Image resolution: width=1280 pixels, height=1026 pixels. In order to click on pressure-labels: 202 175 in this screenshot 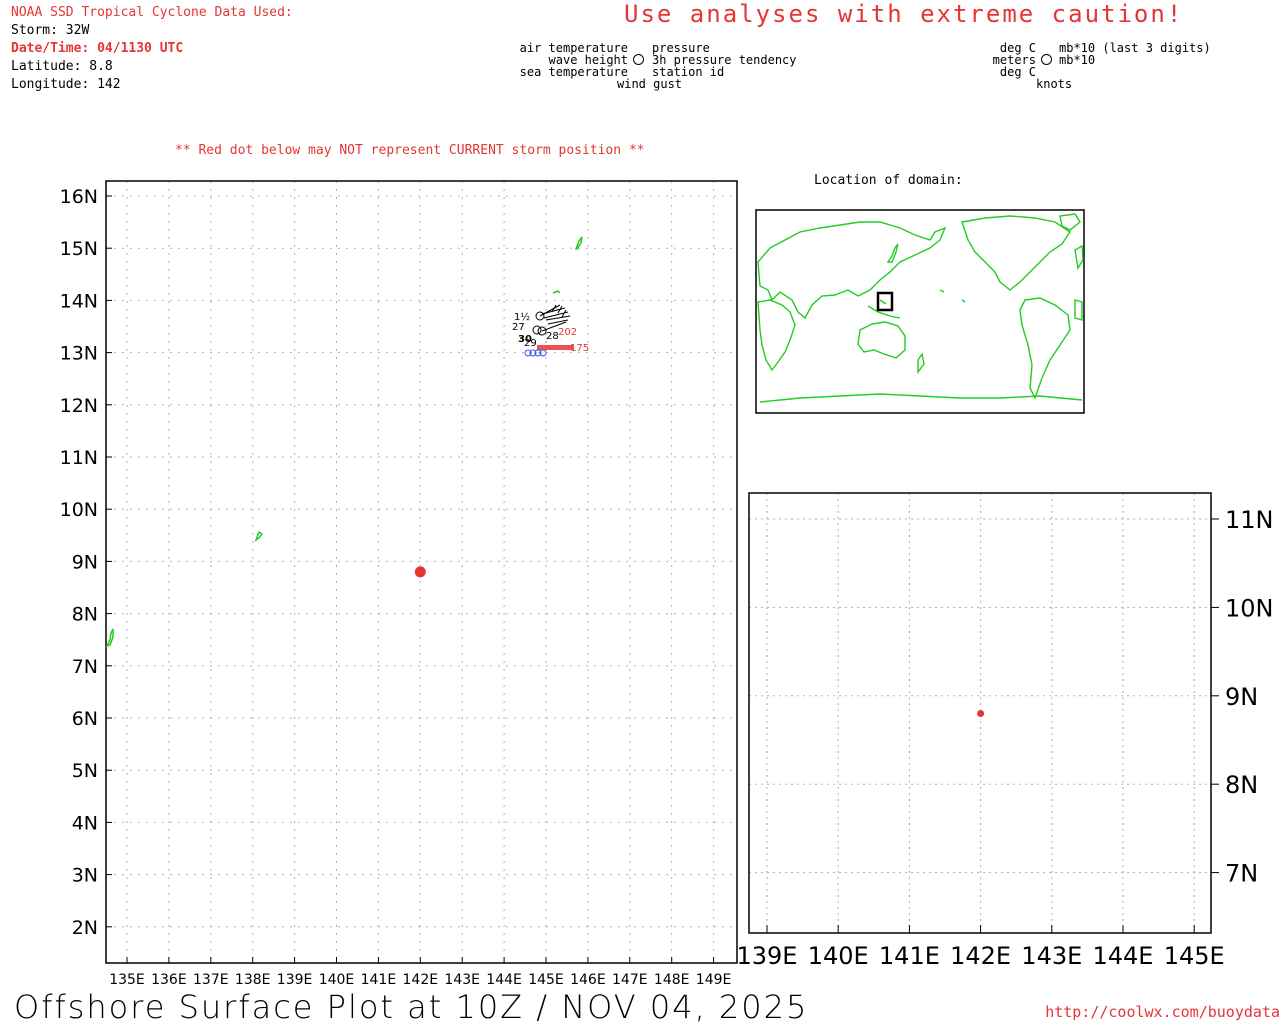, I will do `click(563, 340)`.